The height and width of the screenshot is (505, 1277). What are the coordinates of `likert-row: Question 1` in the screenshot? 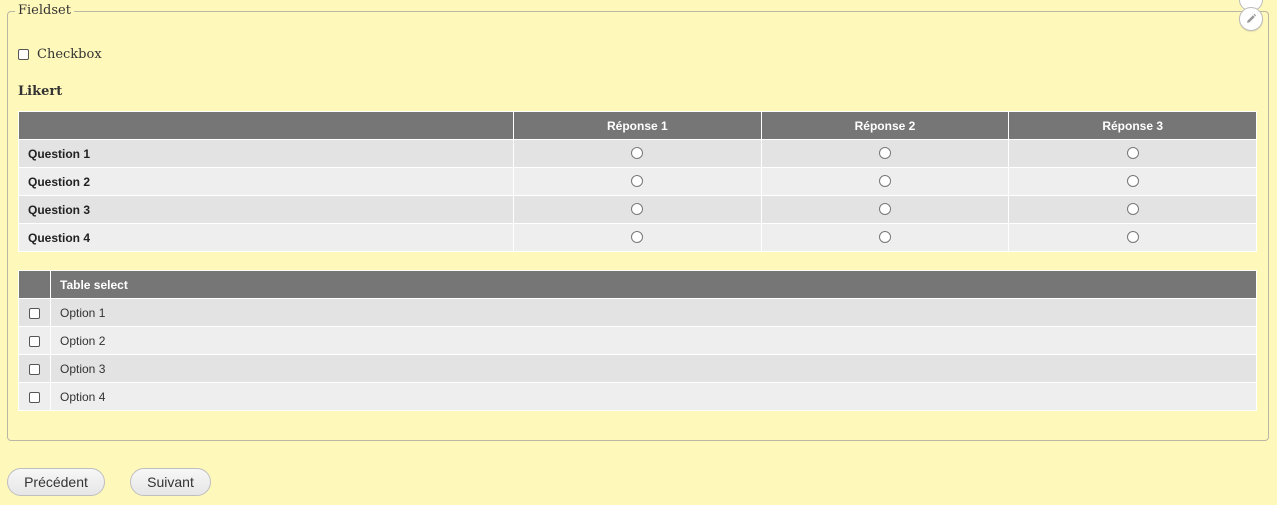 It's located at (637, 153).